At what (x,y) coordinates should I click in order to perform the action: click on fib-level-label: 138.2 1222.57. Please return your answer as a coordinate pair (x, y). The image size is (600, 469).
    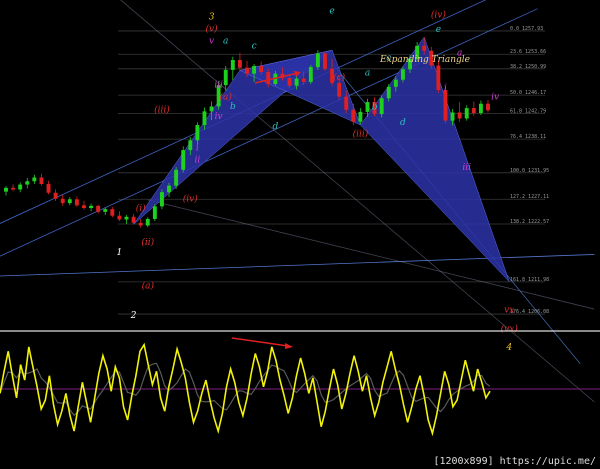
    Looking at the image, I should click on (529, 222).